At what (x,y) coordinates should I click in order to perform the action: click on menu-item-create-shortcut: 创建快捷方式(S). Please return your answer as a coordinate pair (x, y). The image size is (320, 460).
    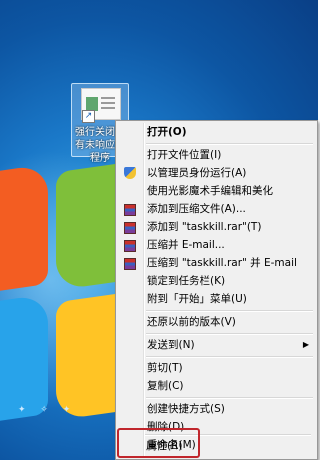
    Looking at the image, I should click on (216, 409).